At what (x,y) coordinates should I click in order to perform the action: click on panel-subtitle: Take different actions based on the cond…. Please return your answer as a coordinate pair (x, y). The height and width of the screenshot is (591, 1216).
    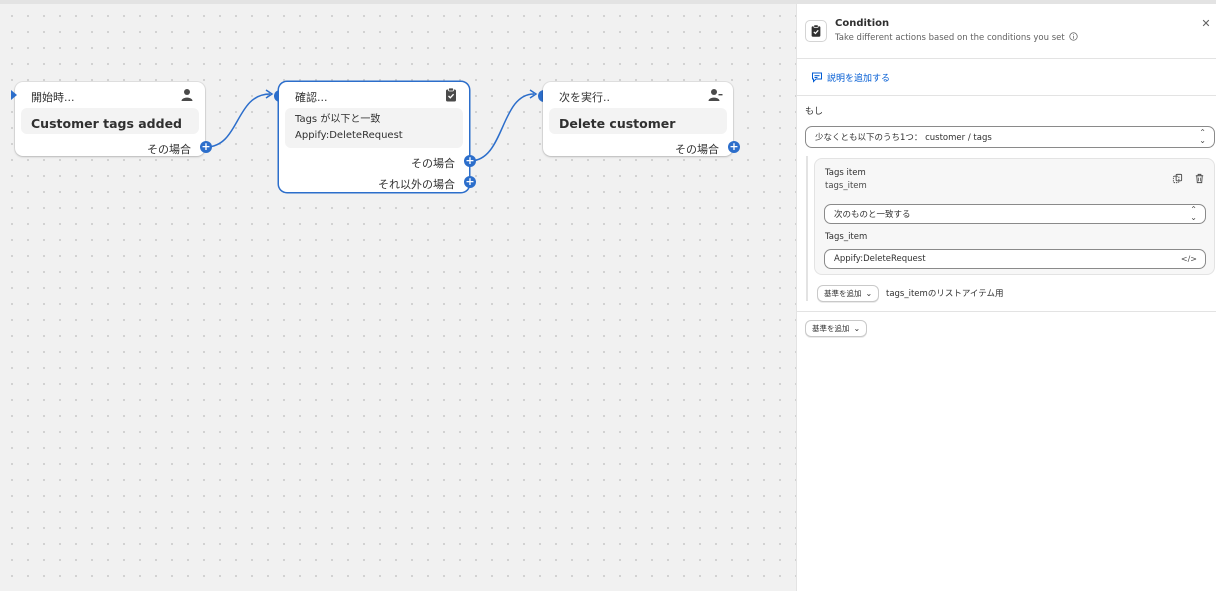
    Looking at the image, I should click on (957, 37).